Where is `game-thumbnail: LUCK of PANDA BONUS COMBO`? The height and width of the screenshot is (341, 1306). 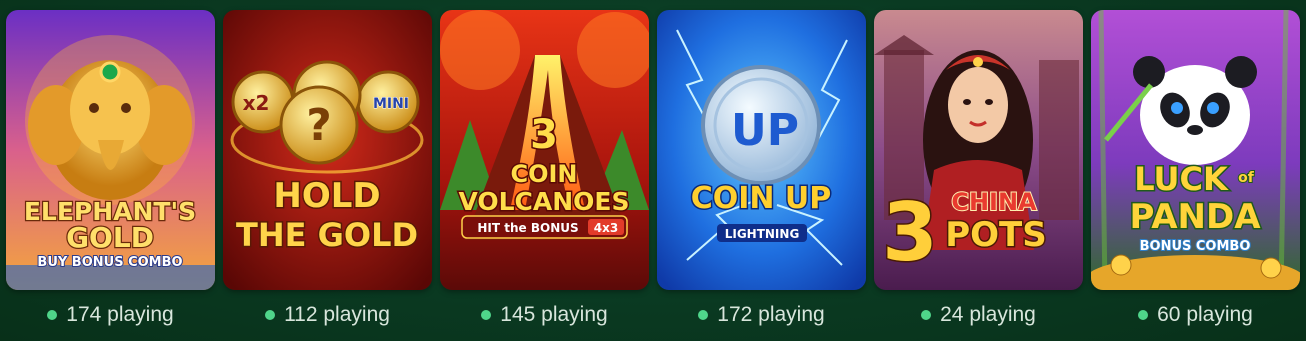 game-thumbnail: LUCK of PANDA BONUS COMBO is located at coordinates (1195, 150).